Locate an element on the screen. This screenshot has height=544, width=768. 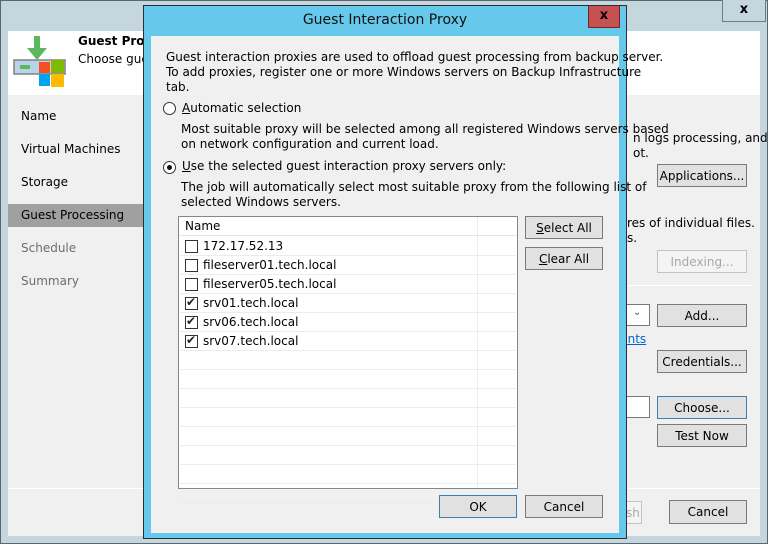
wizard-description-line: res of individual files. is located at coordinates (691, 223).